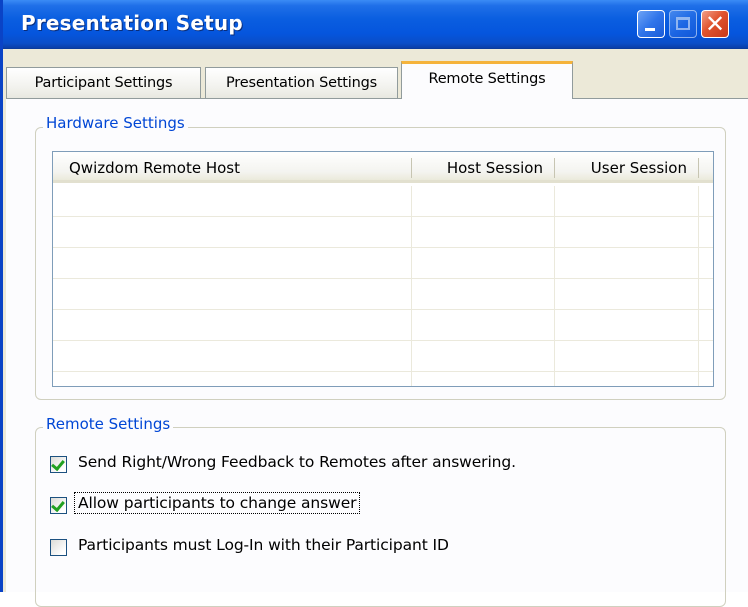 This screenshot has height=607, width=748. Describe the element at coordinates (706, 167) in the screenshot. I see `column-header-filler` at that location.